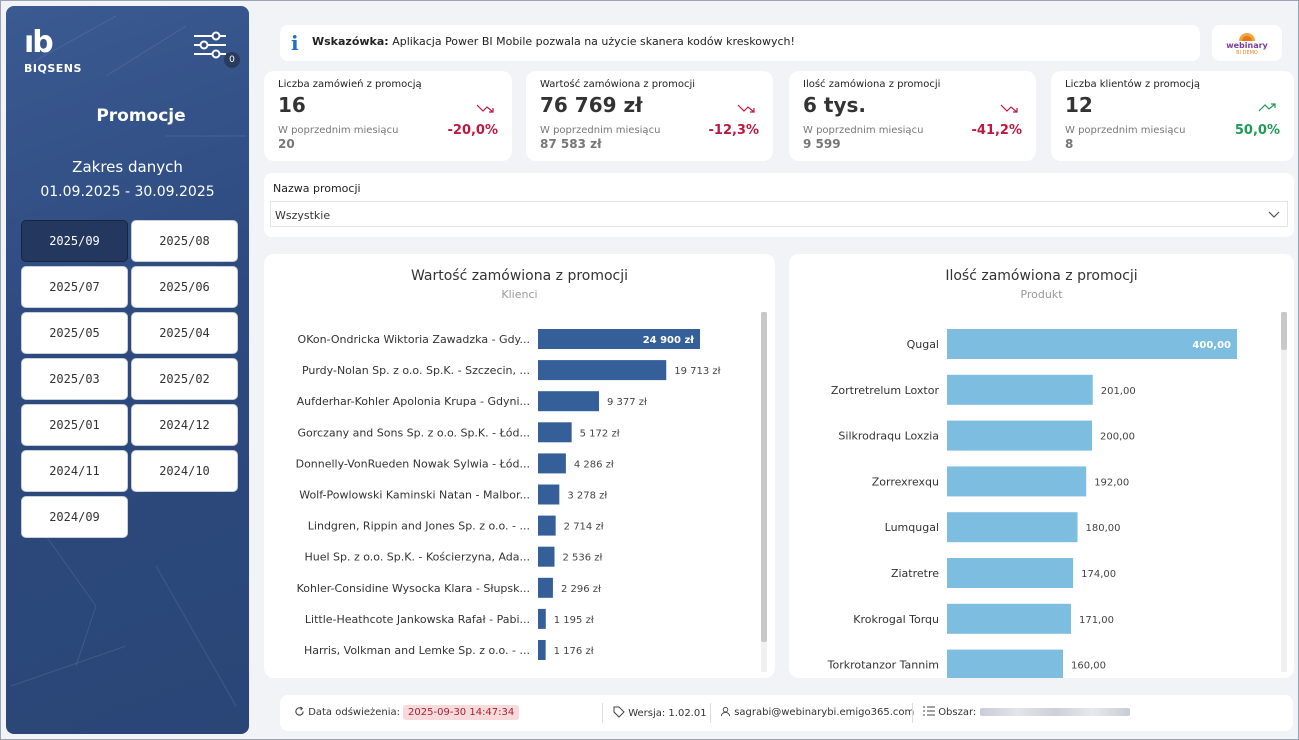 The image size is (1299, 740). What do you see at coordinates (74, 241) in the screenshot?
I see `period-button: 2025/09` at bounding box center [74, 241].